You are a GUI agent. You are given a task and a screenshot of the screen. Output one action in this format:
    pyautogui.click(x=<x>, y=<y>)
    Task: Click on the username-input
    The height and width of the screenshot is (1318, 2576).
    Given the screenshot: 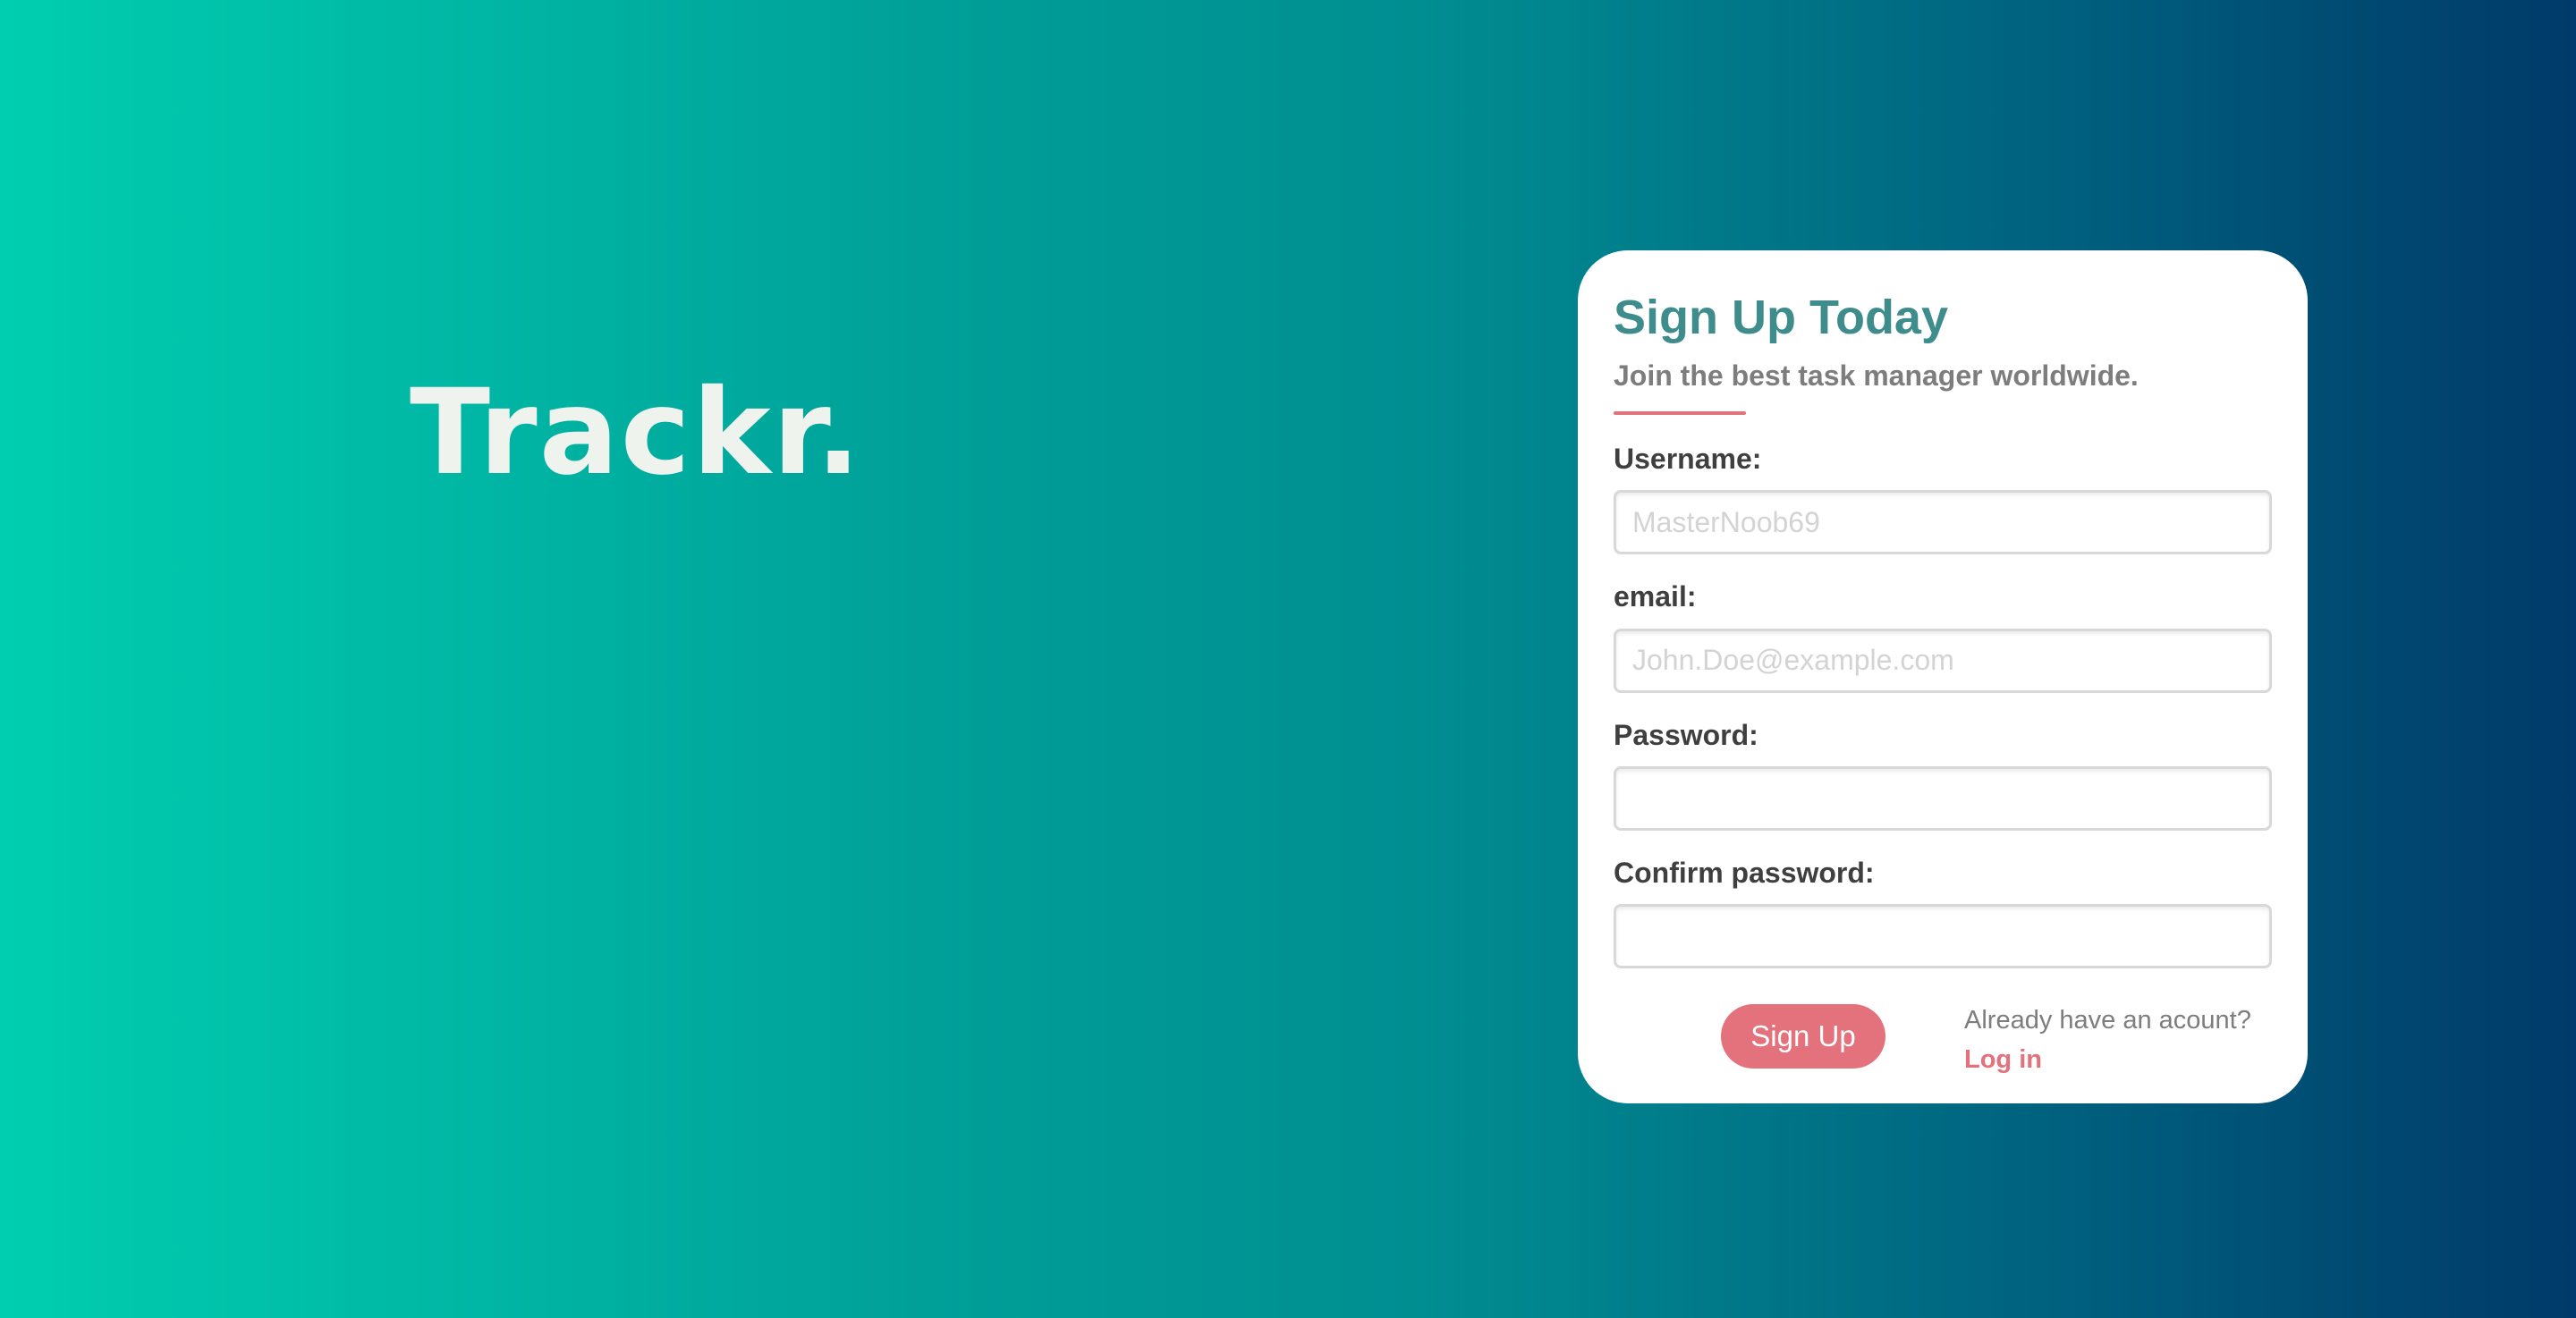 What is the action you would take?
    pyautogui.click(x=1943, y=523)
    